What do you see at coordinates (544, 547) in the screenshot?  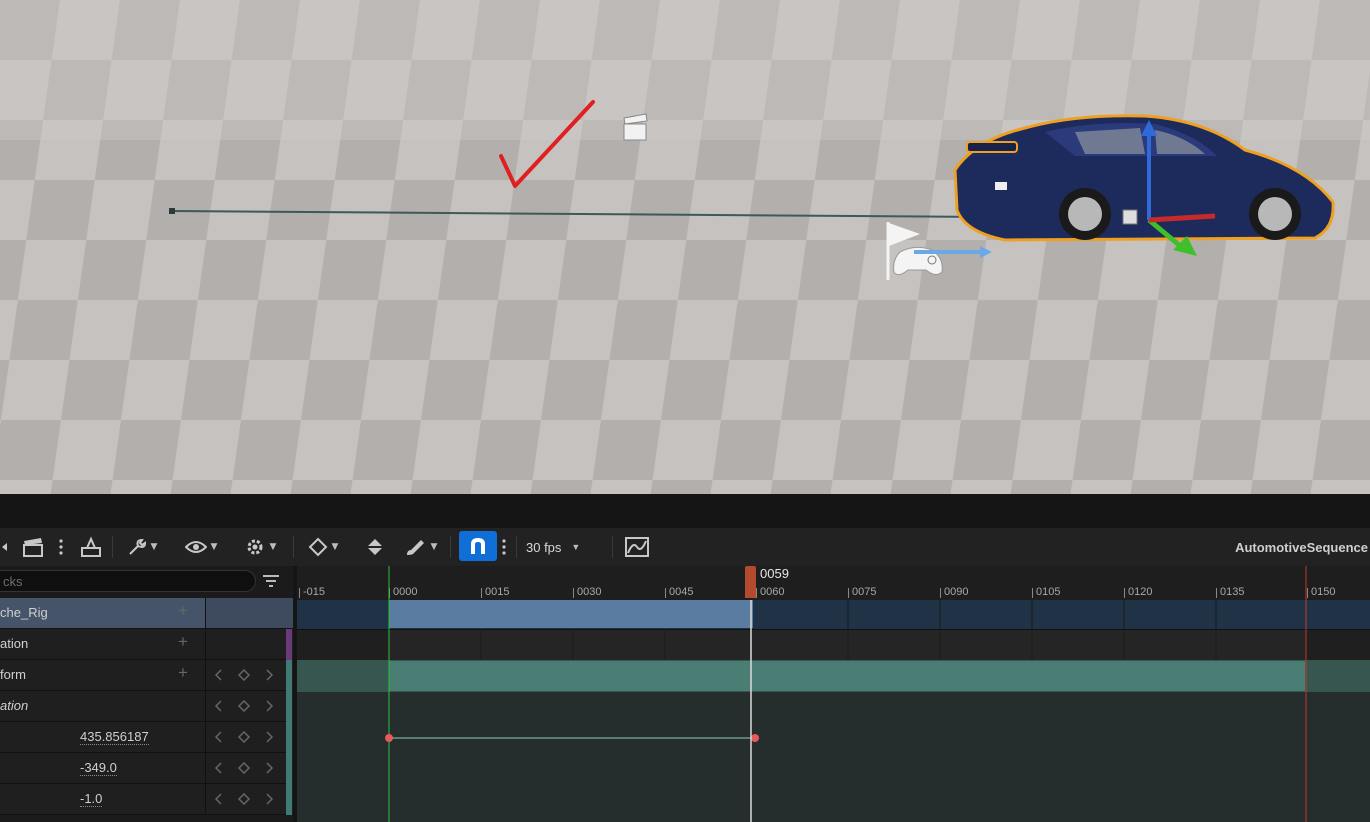 I see `fps-label: 30 fps` at bounding box center [544, 547].